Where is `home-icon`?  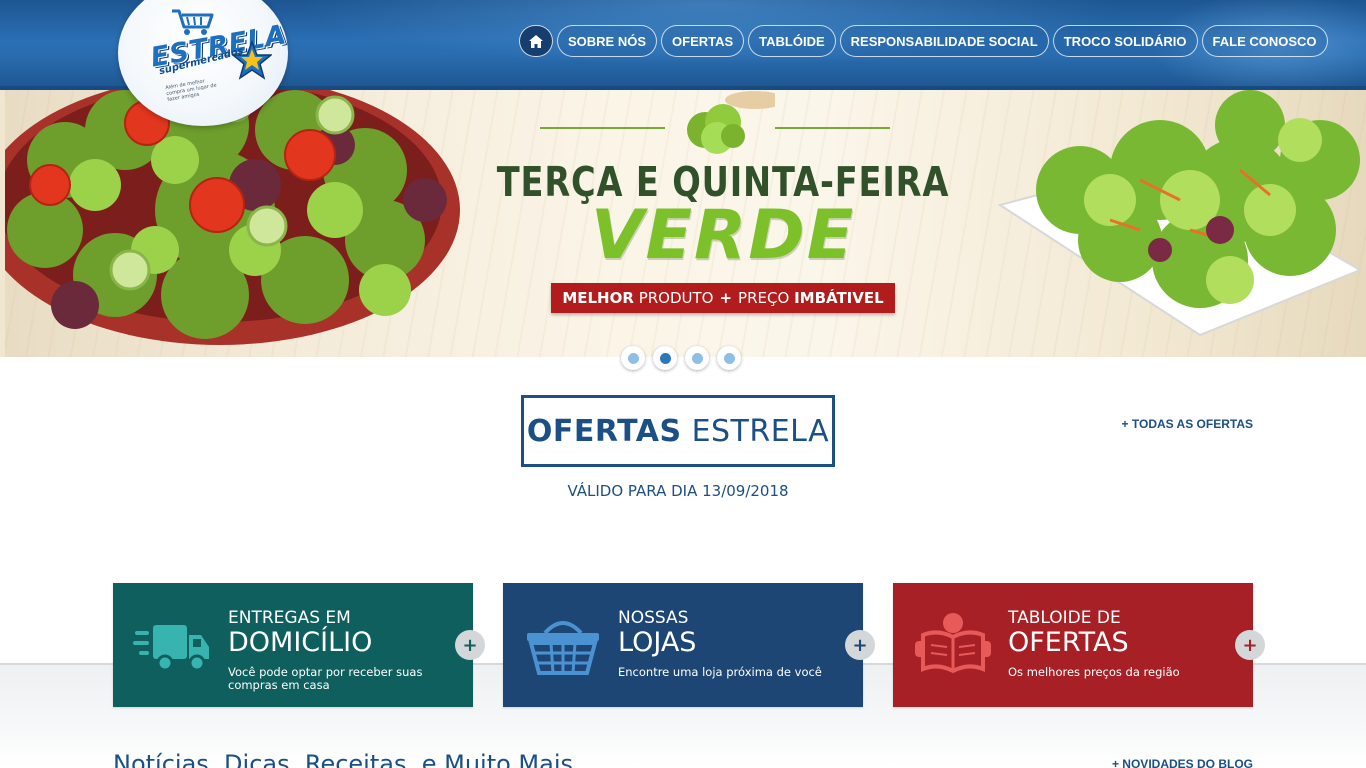
home-icon is located at coordinates (536, 41).